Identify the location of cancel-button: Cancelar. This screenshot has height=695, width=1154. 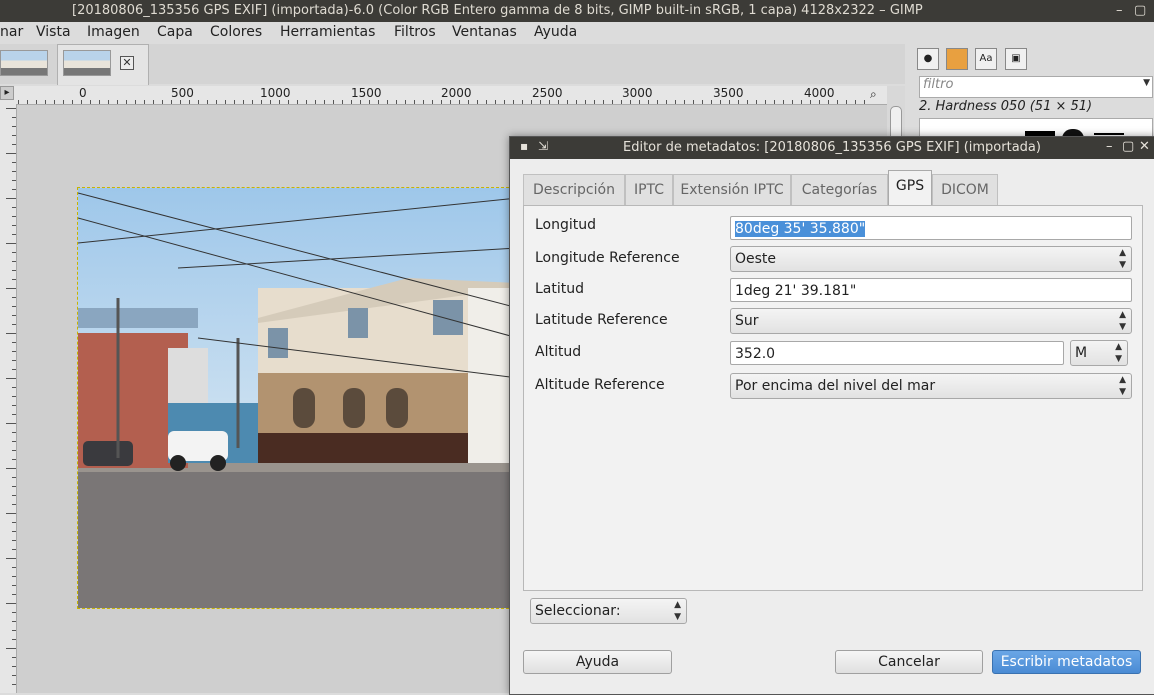
(909, 662).